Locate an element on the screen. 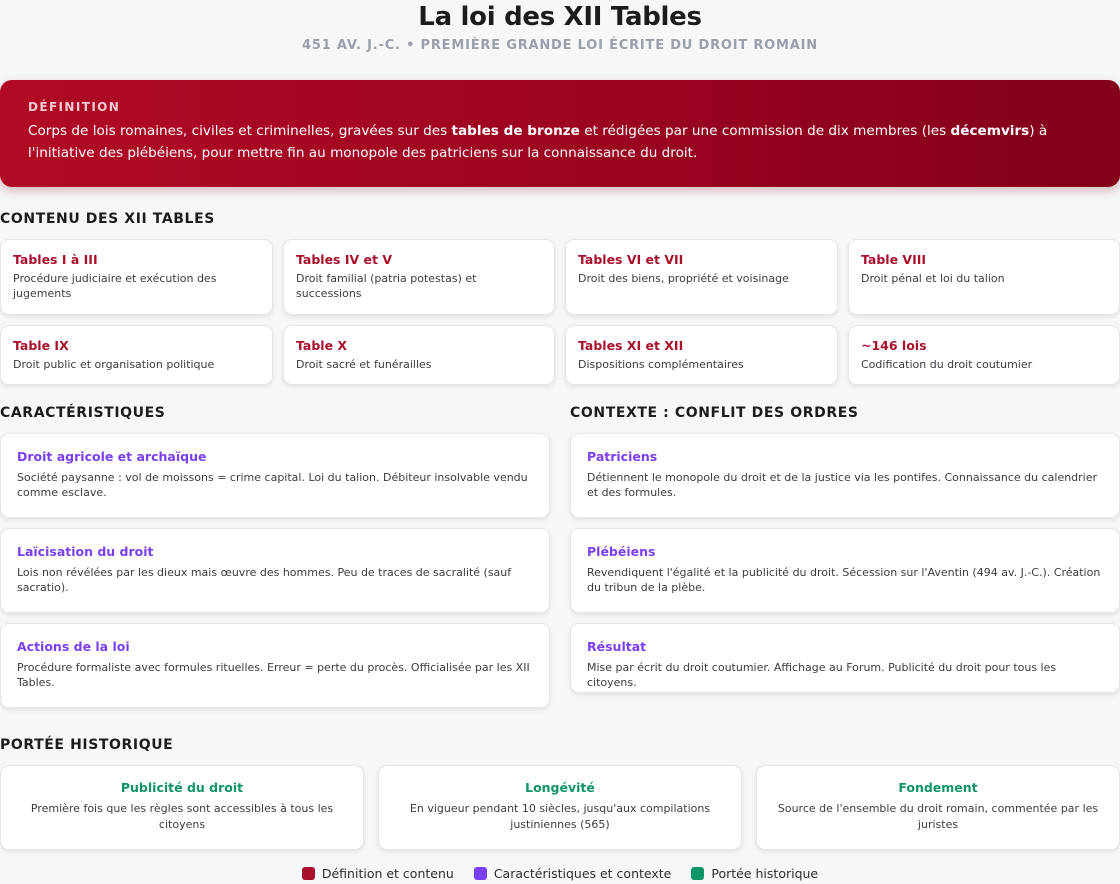 The width and height of the screenshot is (1120, 884). legend-label: Caractéristiques et contexte is located at coordinates (582, 873).